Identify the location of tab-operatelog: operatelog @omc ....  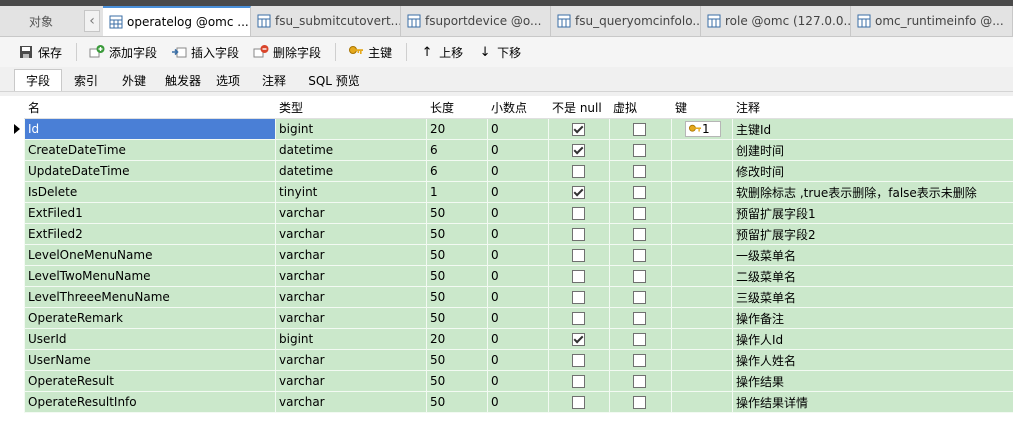
(177, 21).